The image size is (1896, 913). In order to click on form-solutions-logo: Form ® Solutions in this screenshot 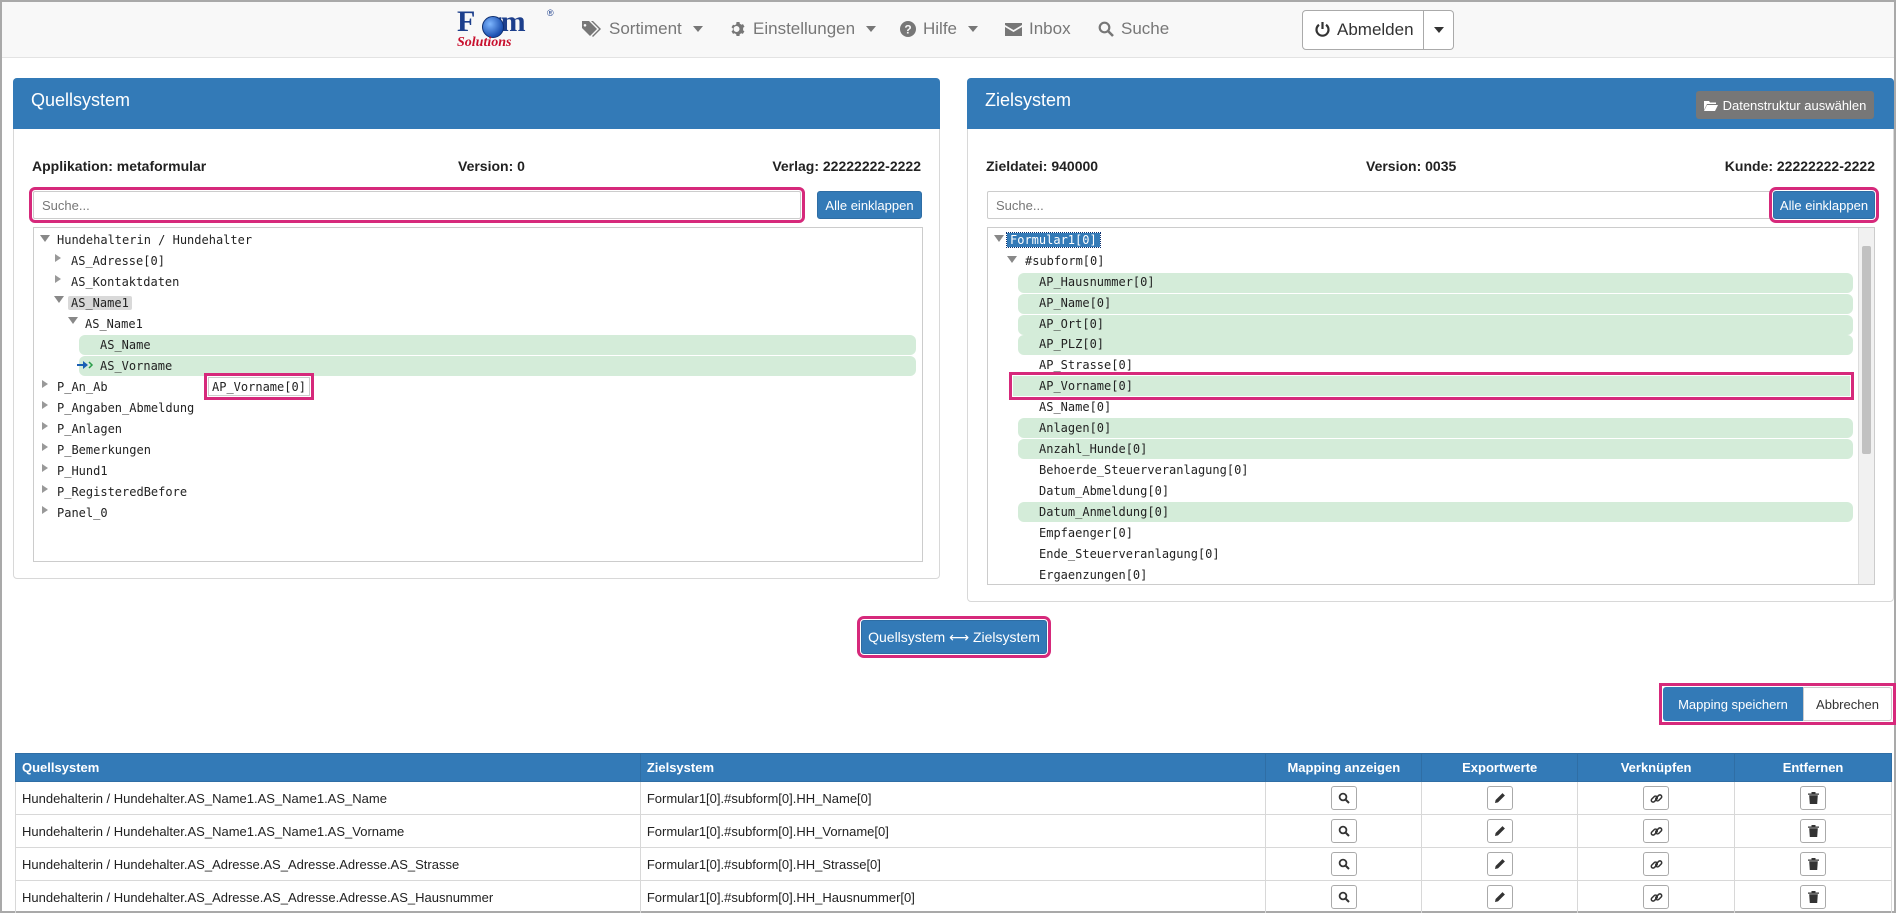, I will do `click(505, 28)`.